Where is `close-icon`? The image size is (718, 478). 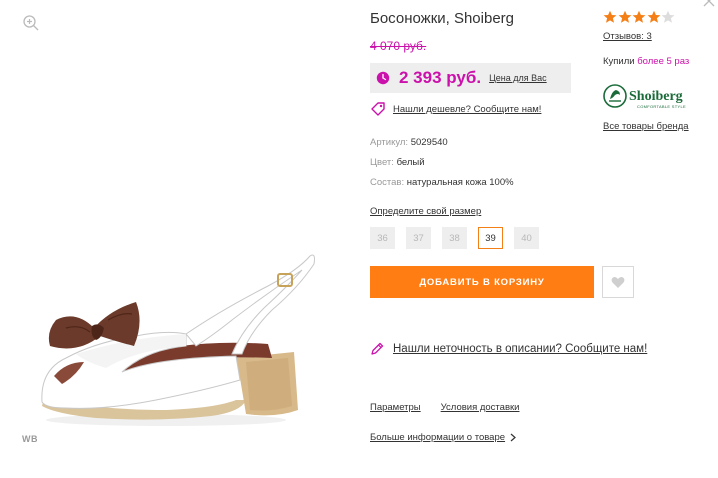 close-icon is located at coordinates (709, 4).